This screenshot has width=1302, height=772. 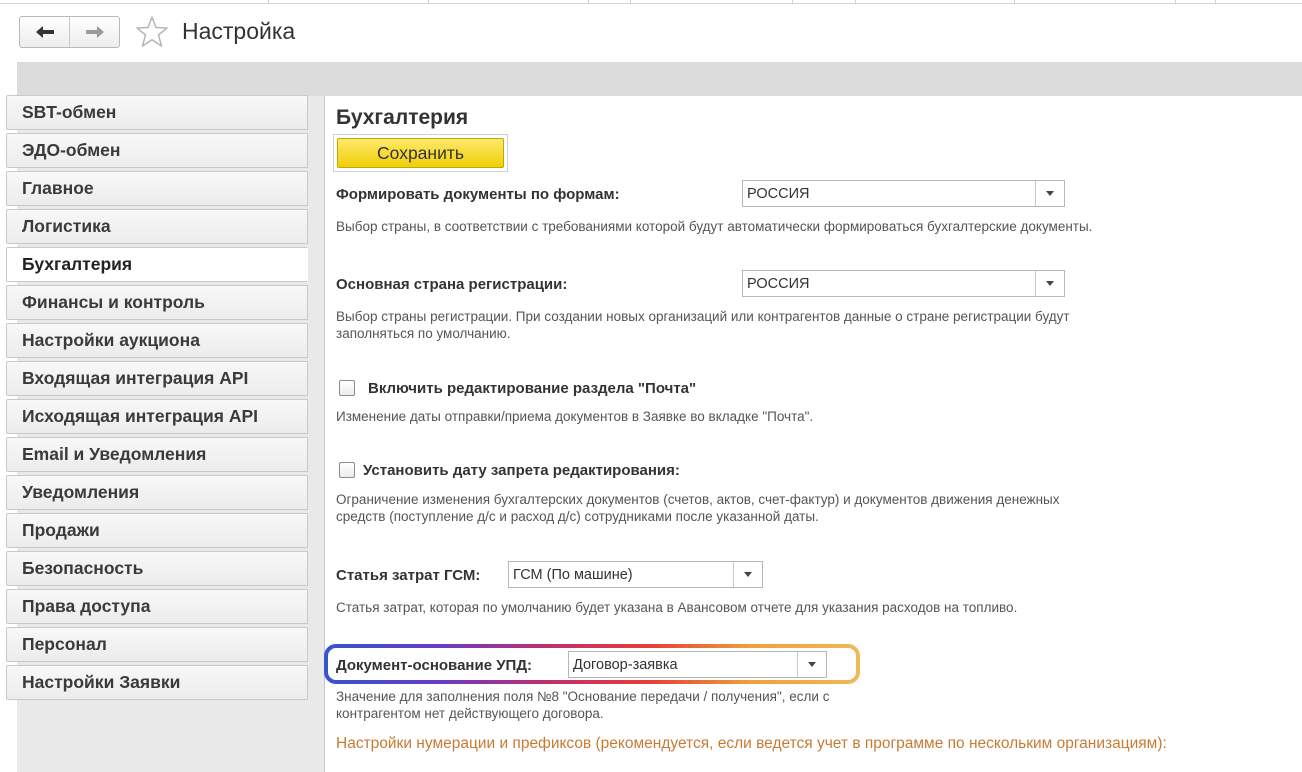 I want to click on upd-label: Документ-основание УПД:, so click(x=434, y=665).